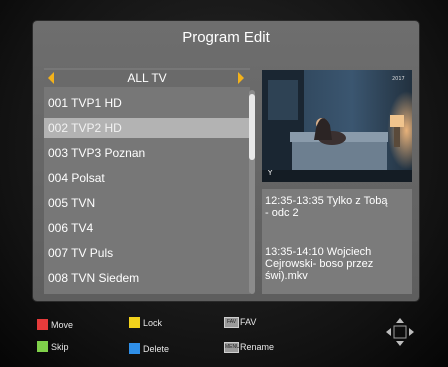  I want to click on group-label: ALL TV, so click(147, 78).